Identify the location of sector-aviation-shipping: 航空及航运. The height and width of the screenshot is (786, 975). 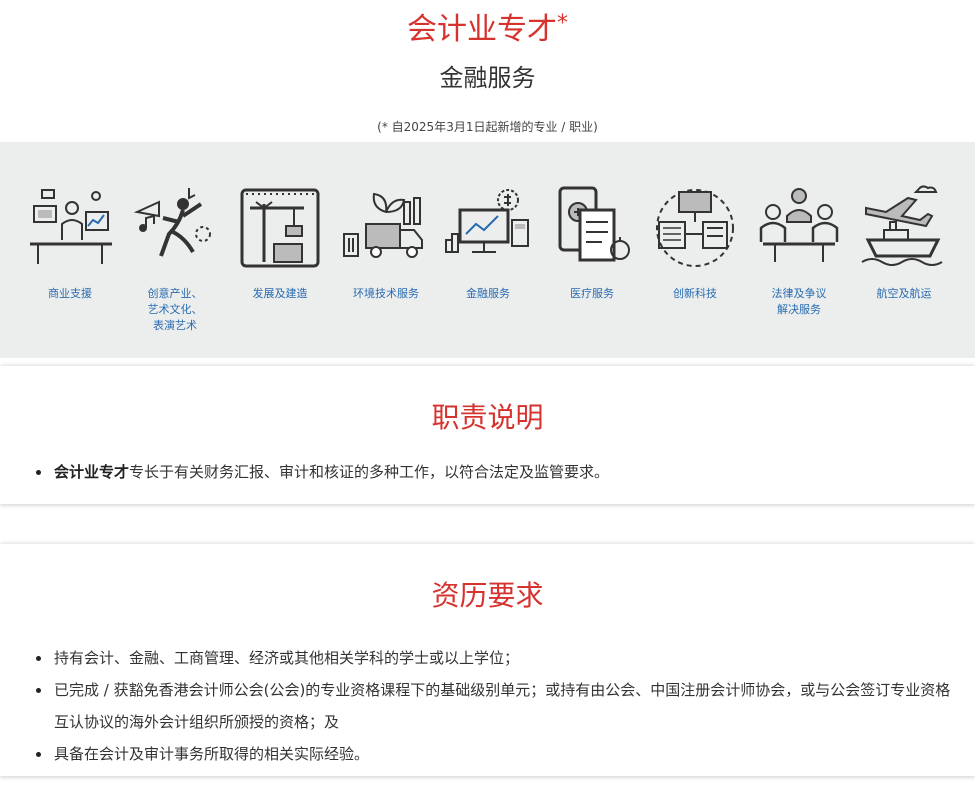
(904, 242).